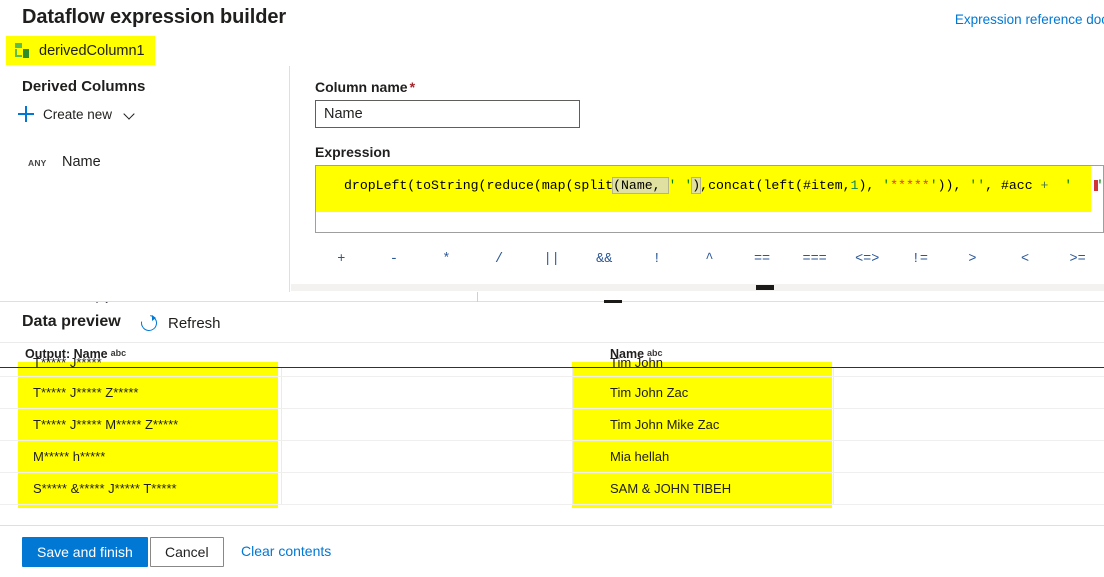 The image size is (1104, 577). What do you see at coordinates (552, 393) in the screenshot?
I see `table-row: T***** J***** Z***** Tim John Zac` at bounding box center [552, 393].